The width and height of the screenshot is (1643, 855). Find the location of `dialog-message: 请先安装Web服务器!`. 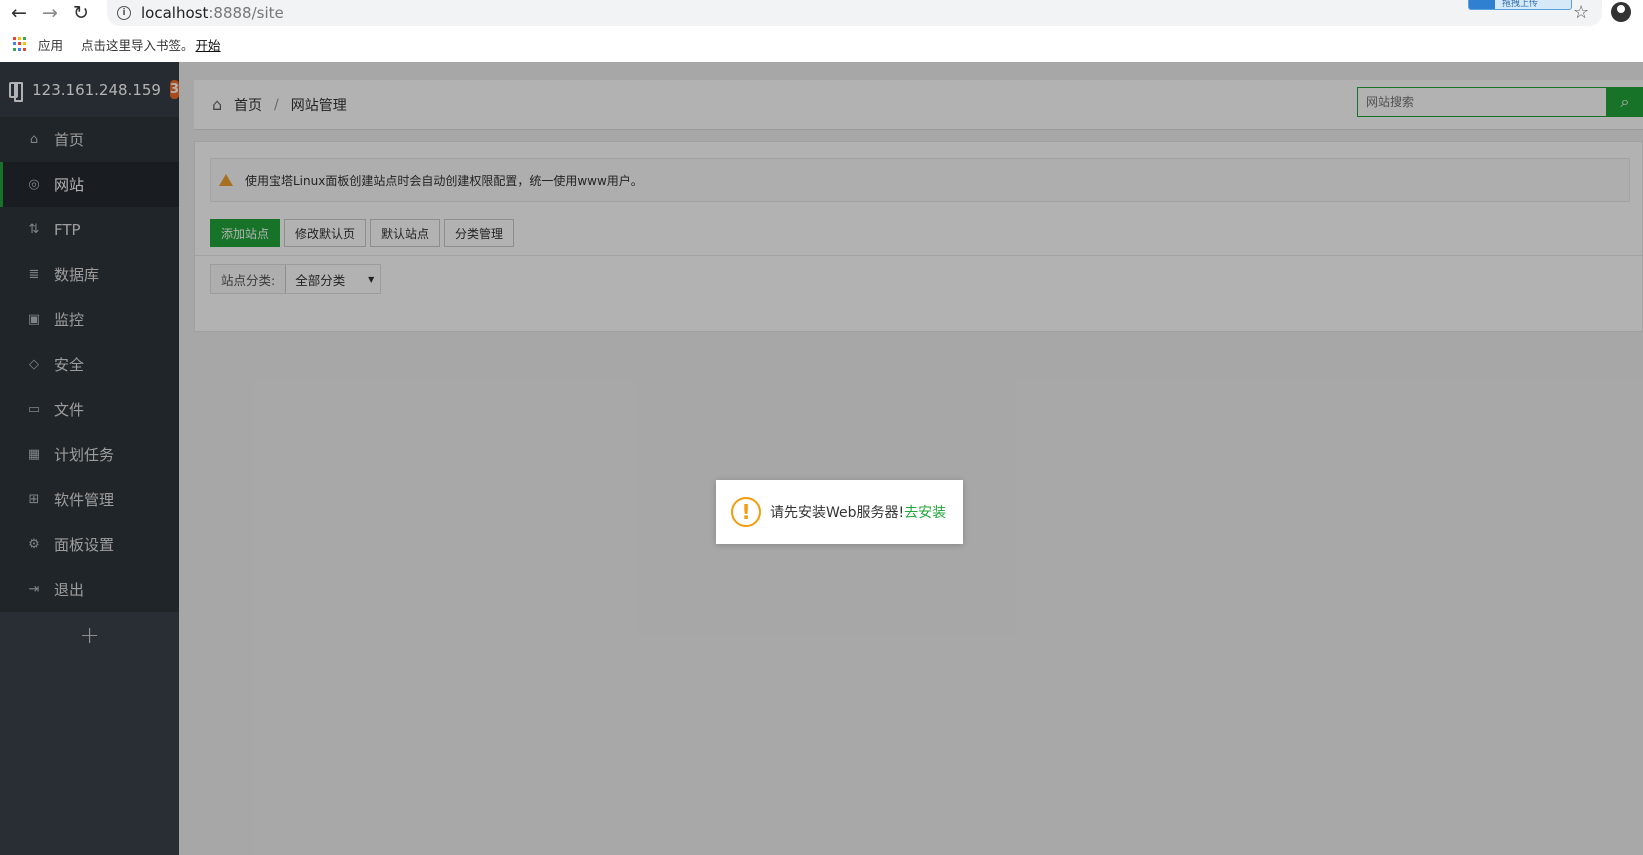

dialog-message: 请先安装Web服务器! is located at coordinates (837, 513).